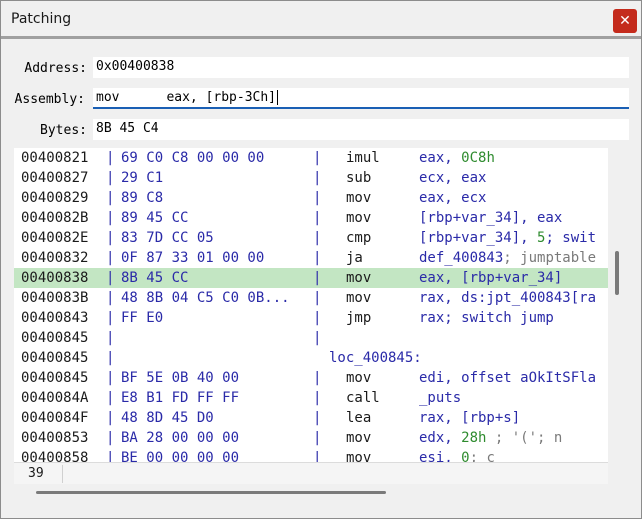 The height and width of the screenshot is (519, 642). What do you see at coordinates (311, 158) in the screenshot?
I see `listing-row: 00400821 | 69 C0 C8 00 00 00 | imul eax, 0C8h` at bounding box center [311, 158].